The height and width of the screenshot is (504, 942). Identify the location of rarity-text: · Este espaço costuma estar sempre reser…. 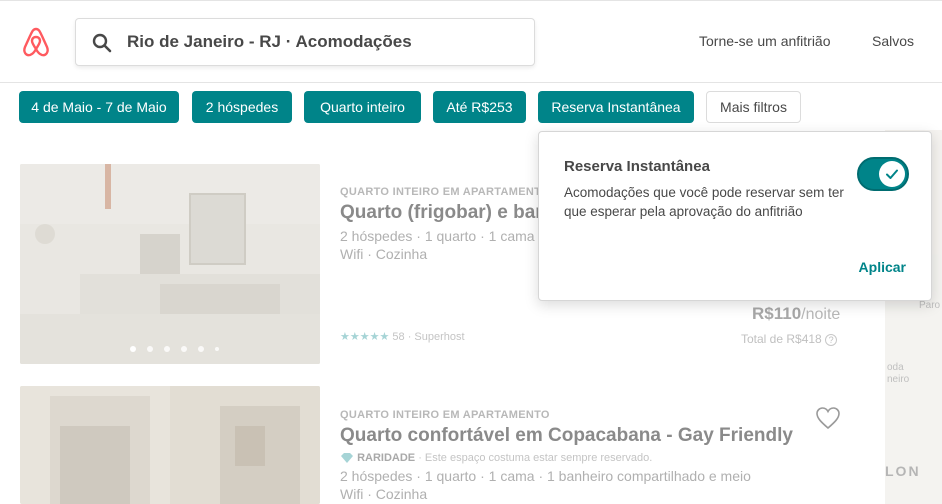
(535, 458).